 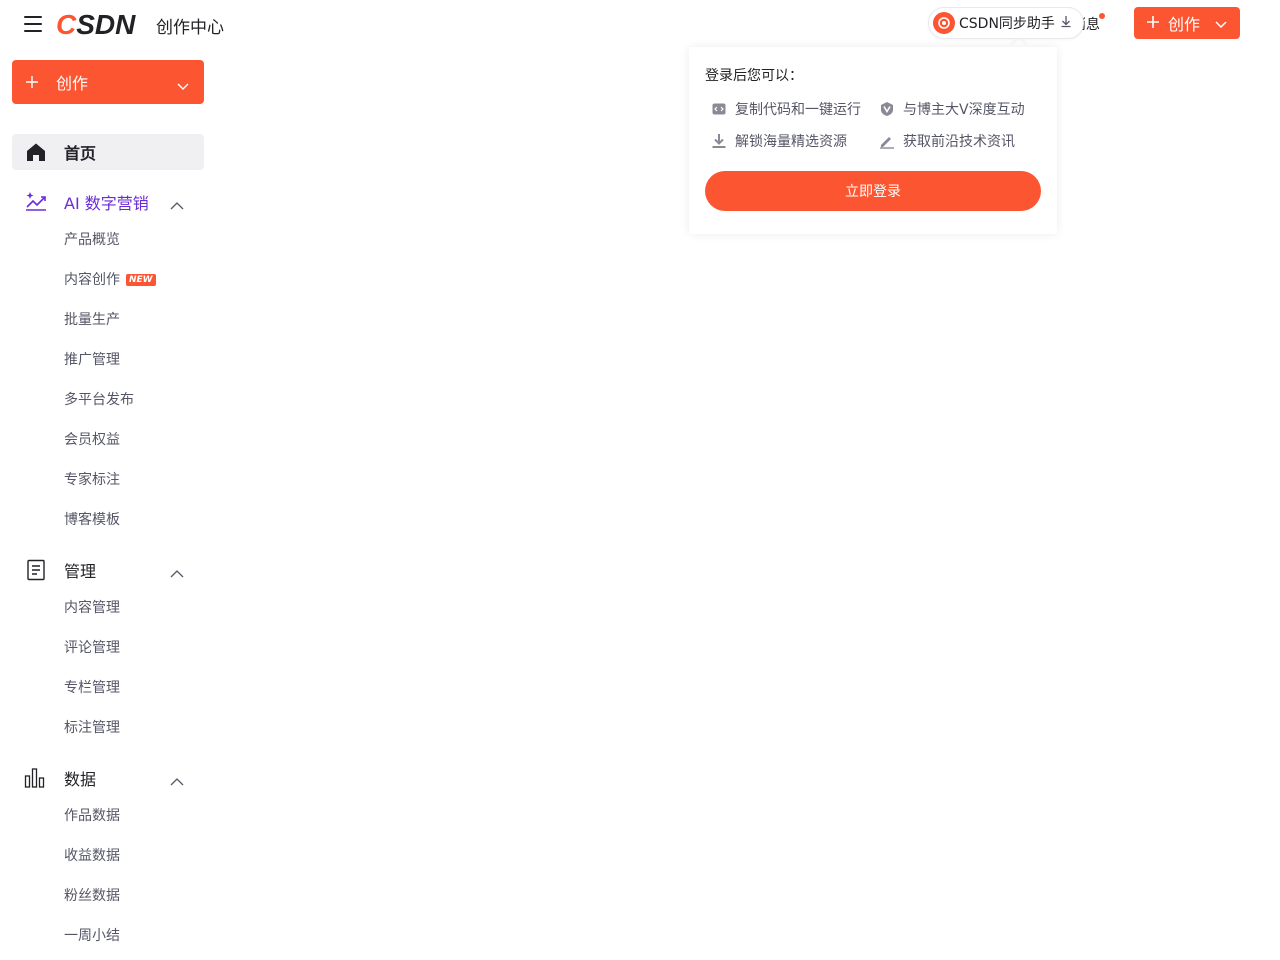 I want to click on document-icon, so click(x=36, y=570).